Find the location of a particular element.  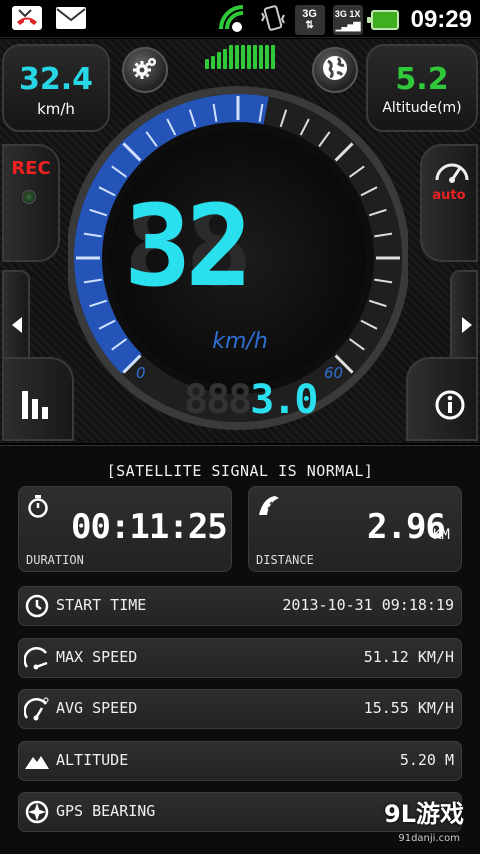

auto-mode-button: auto is located at coordinates (449, 203).